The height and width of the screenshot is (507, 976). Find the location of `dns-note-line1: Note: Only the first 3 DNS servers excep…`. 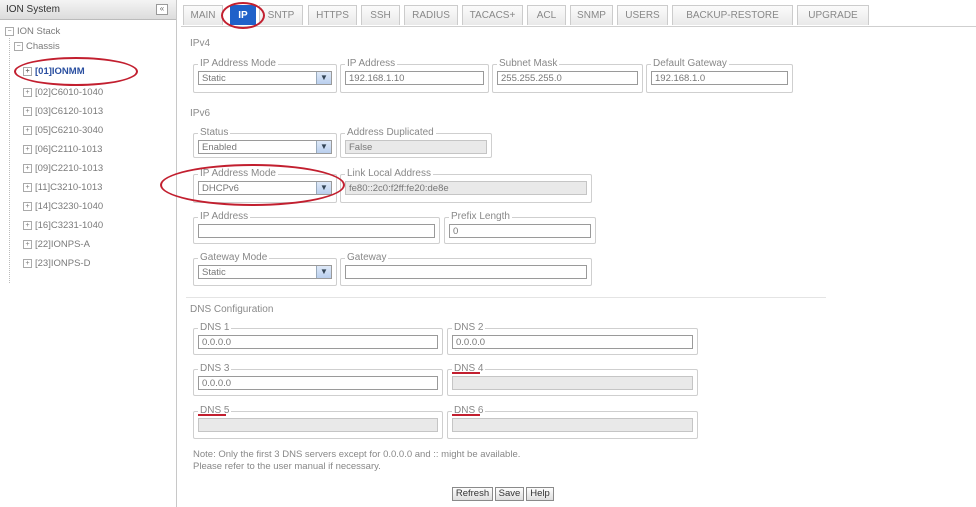

dns-note-line1: Note: Only the first 3 DNS servers excep… is located at coordinates (357, 454).